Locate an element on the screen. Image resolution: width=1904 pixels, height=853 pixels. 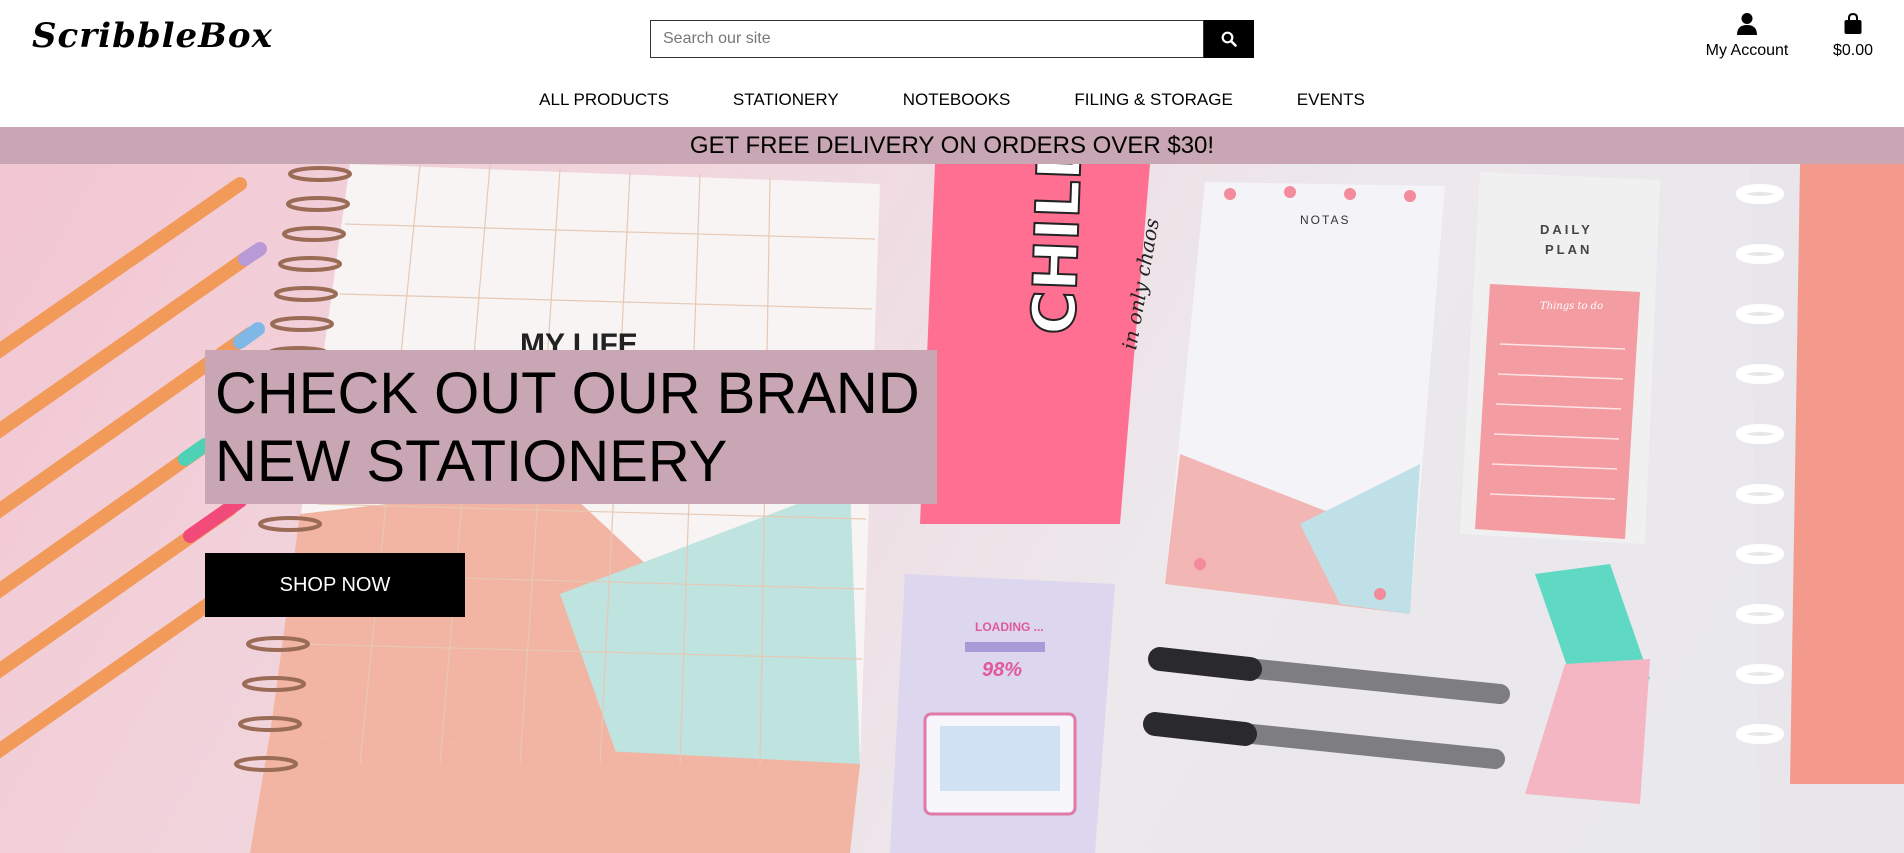
nav-item-stationery: STATIONERY is located at coordinates (786, 100).